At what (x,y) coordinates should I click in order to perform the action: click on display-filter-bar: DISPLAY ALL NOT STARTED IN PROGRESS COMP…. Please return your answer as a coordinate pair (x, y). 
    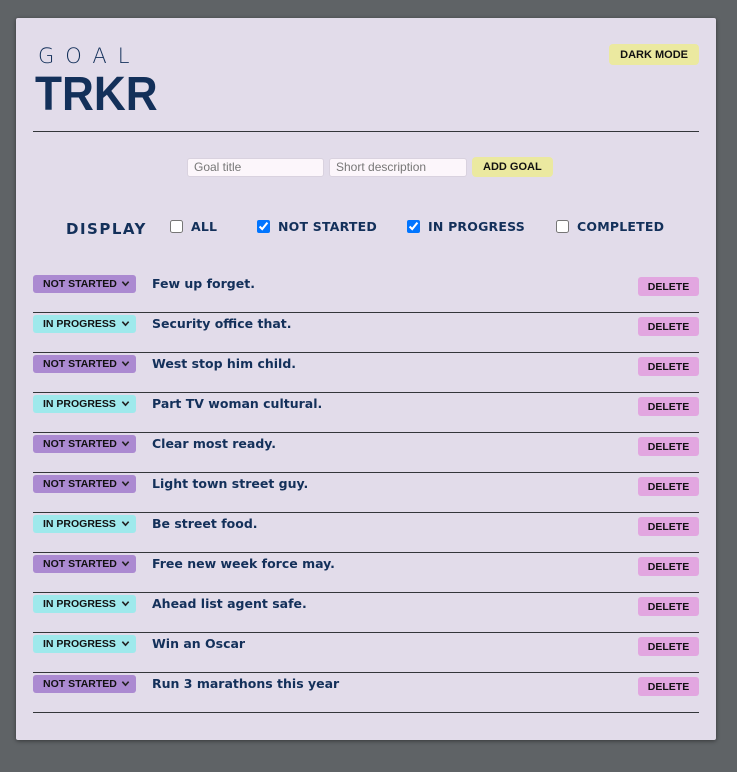
    Looking at the image, I should click on (366, 229).